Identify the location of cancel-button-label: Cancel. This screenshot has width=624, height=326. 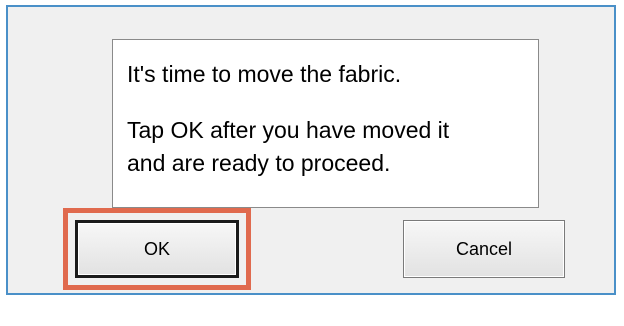
(484, 248).